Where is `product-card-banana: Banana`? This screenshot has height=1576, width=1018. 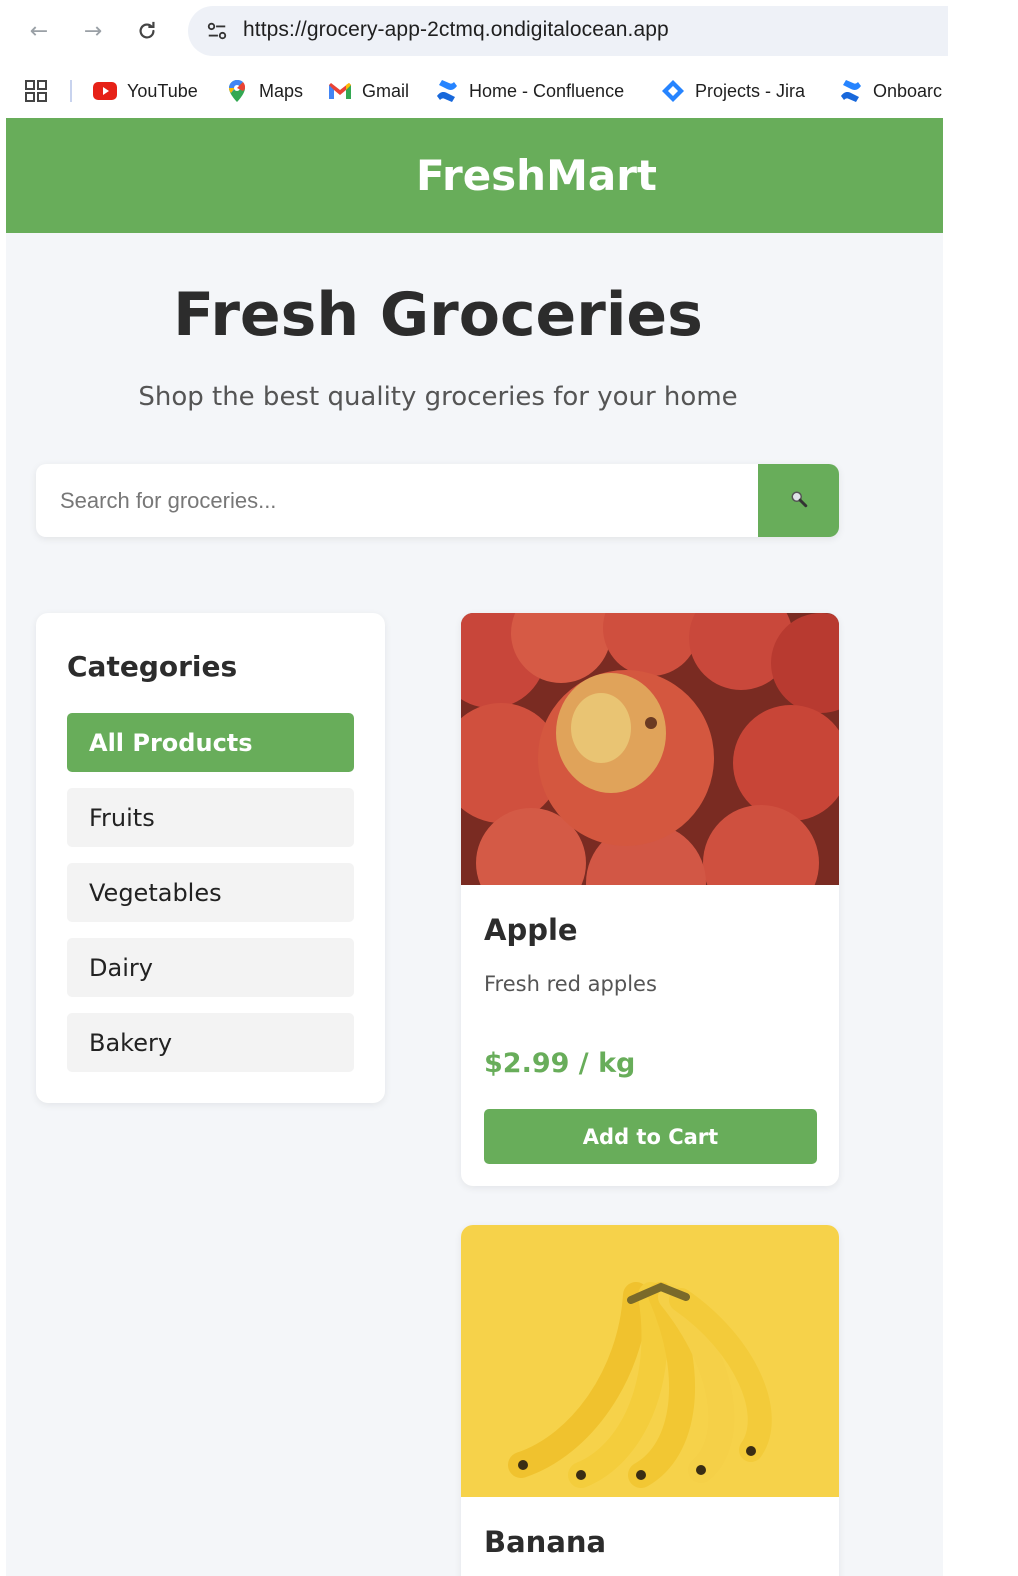
product-card-banana: Banana is located at coordinates (650, 1400).